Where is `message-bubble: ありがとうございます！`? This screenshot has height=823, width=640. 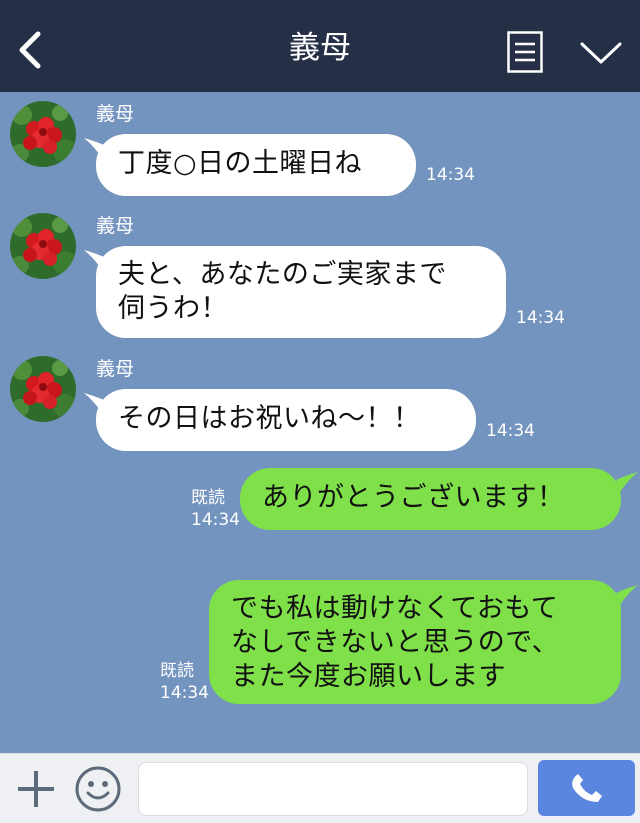
message-bubble: ありがとうございます！ is located at coordinates (430, 499).